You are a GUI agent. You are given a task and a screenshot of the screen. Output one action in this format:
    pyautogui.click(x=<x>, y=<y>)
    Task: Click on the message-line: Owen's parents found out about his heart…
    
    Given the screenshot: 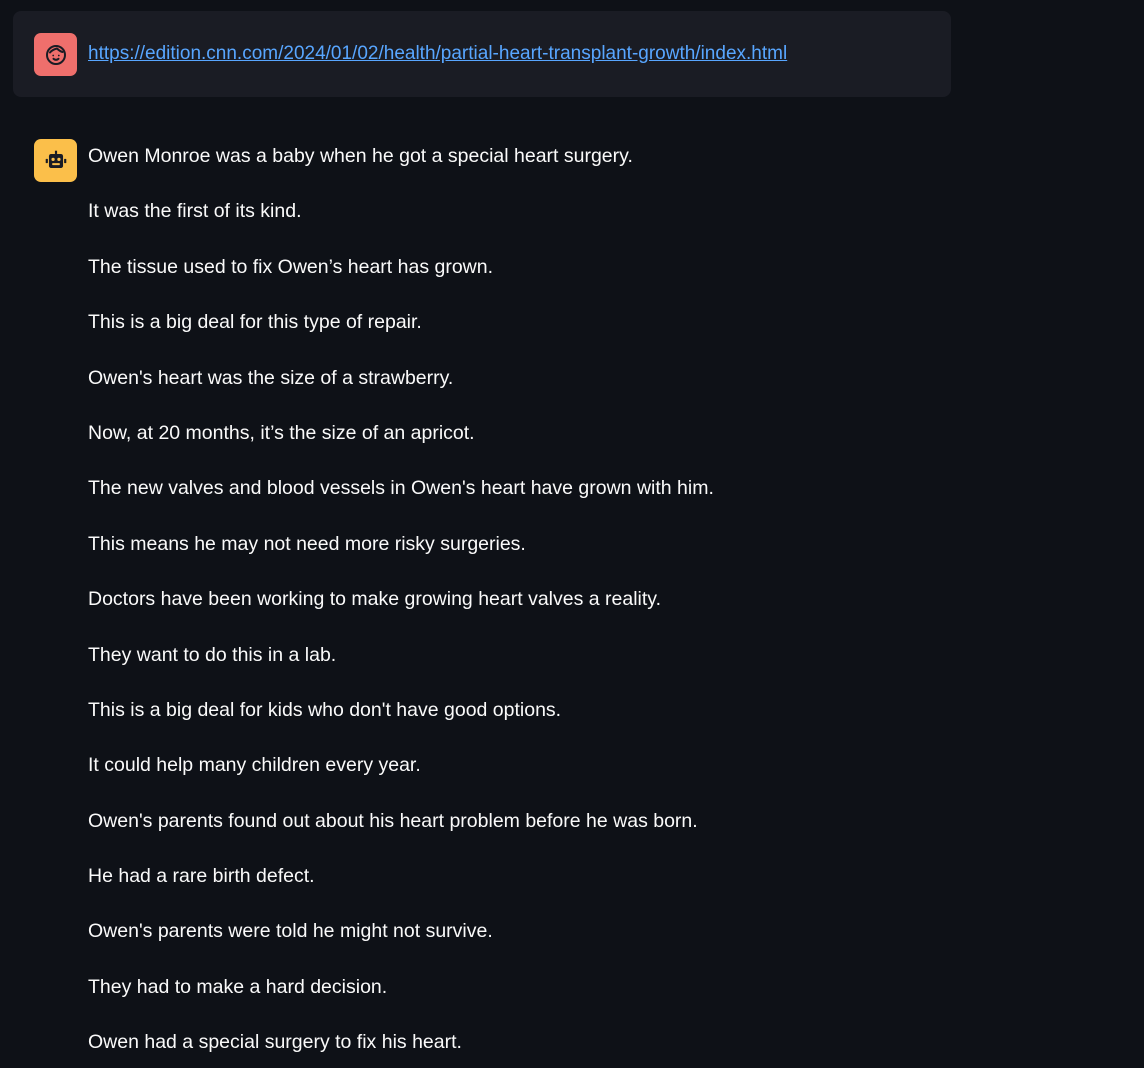 What is the action you would take?
    pyautogui.click(x=393, y=820)
    